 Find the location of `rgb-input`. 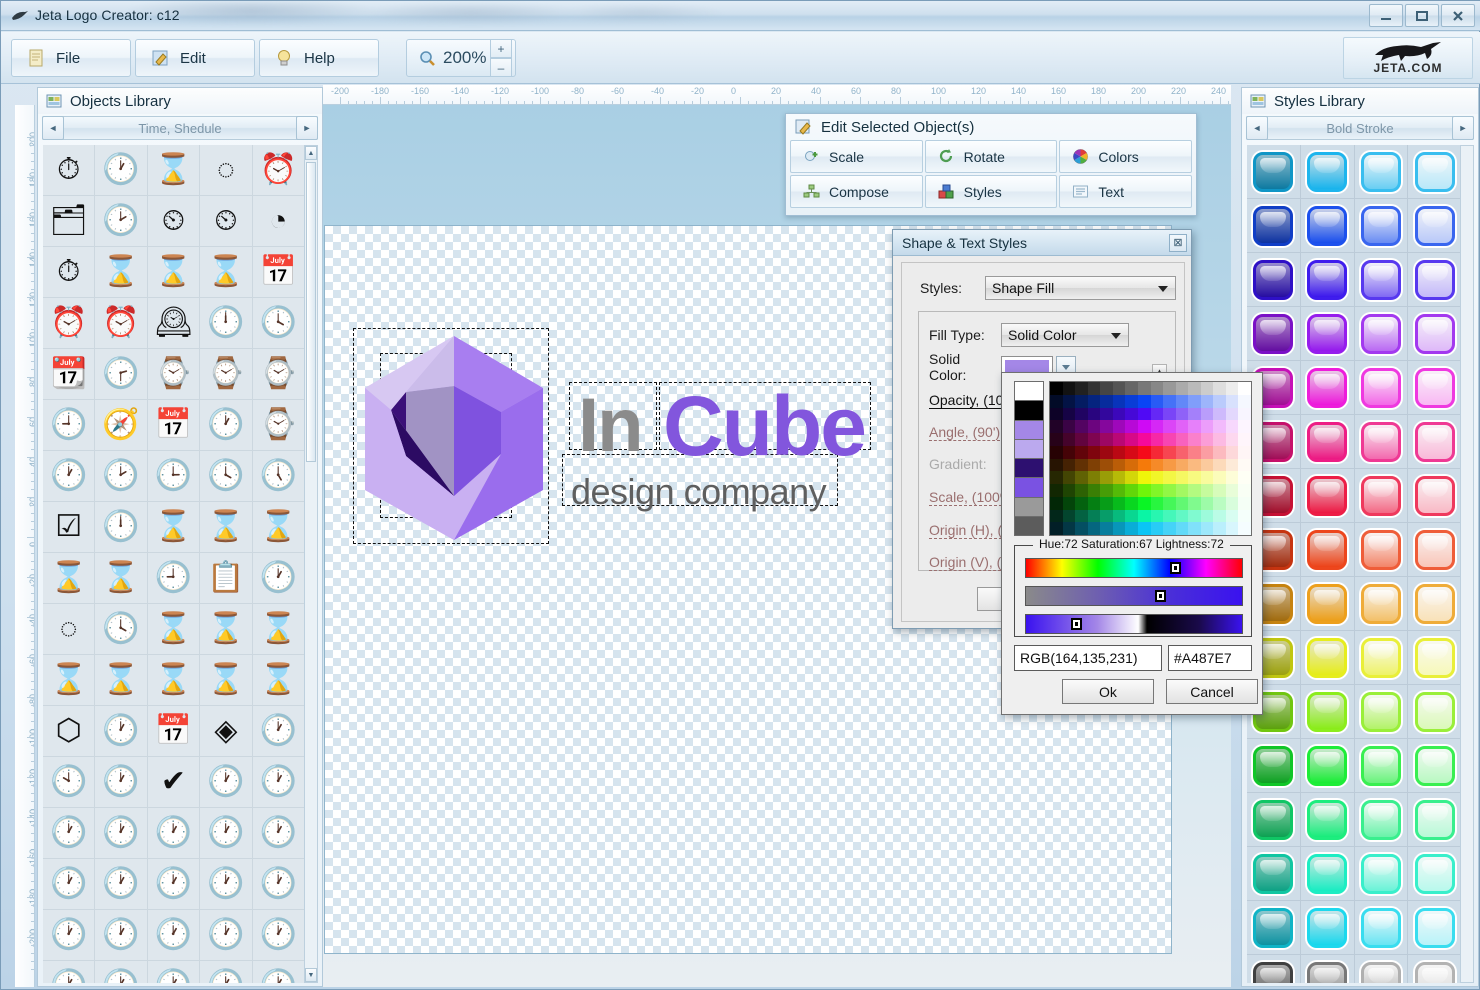

rgb-input is located at coordinates (1088, 658).